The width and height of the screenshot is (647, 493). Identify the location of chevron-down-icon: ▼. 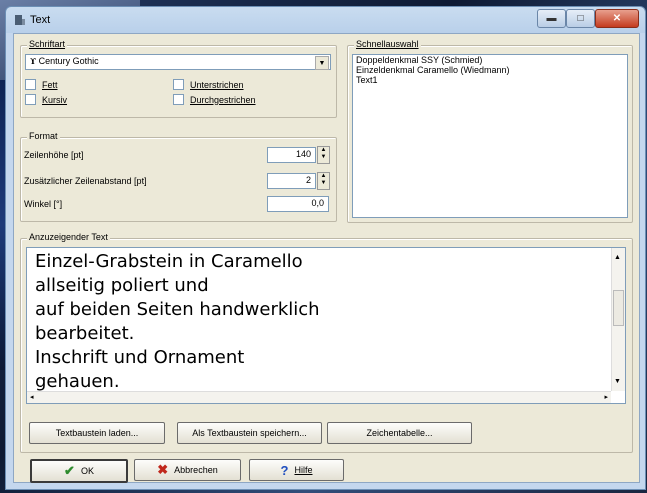
(322, 63).